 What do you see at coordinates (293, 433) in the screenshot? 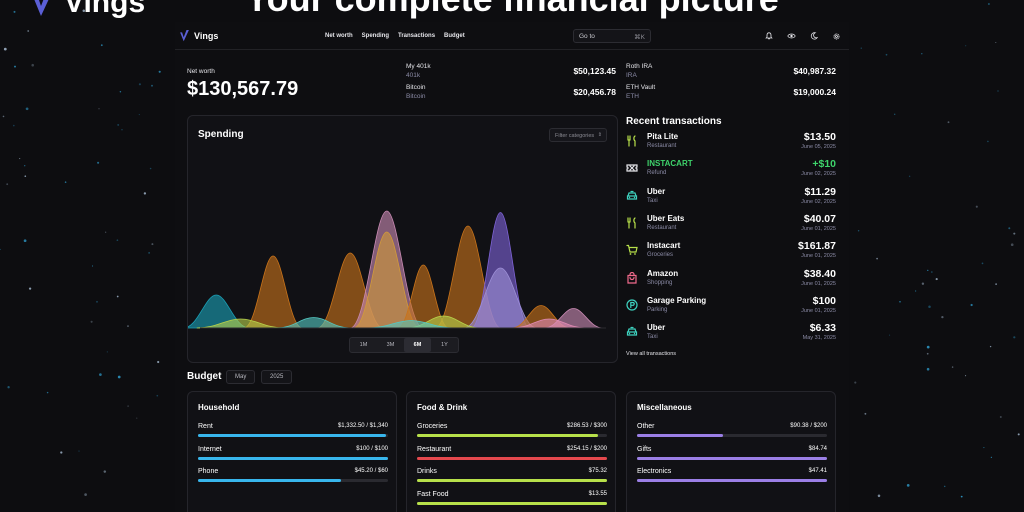
I see `budget-item: Rent $1,332.50 / $1,340` at bounding box center [293, 433].